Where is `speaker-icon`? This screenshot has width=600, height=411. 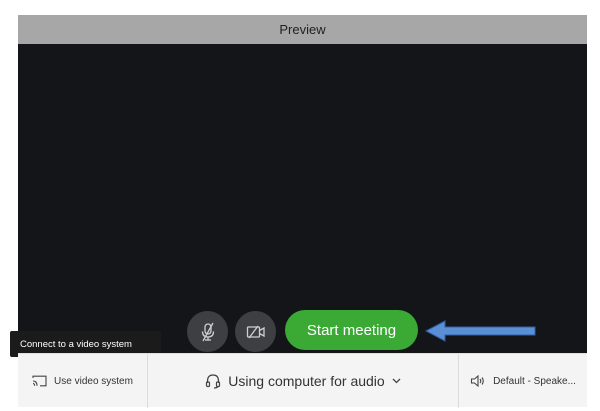 speaker-icon is located at coordinates (477, 381).